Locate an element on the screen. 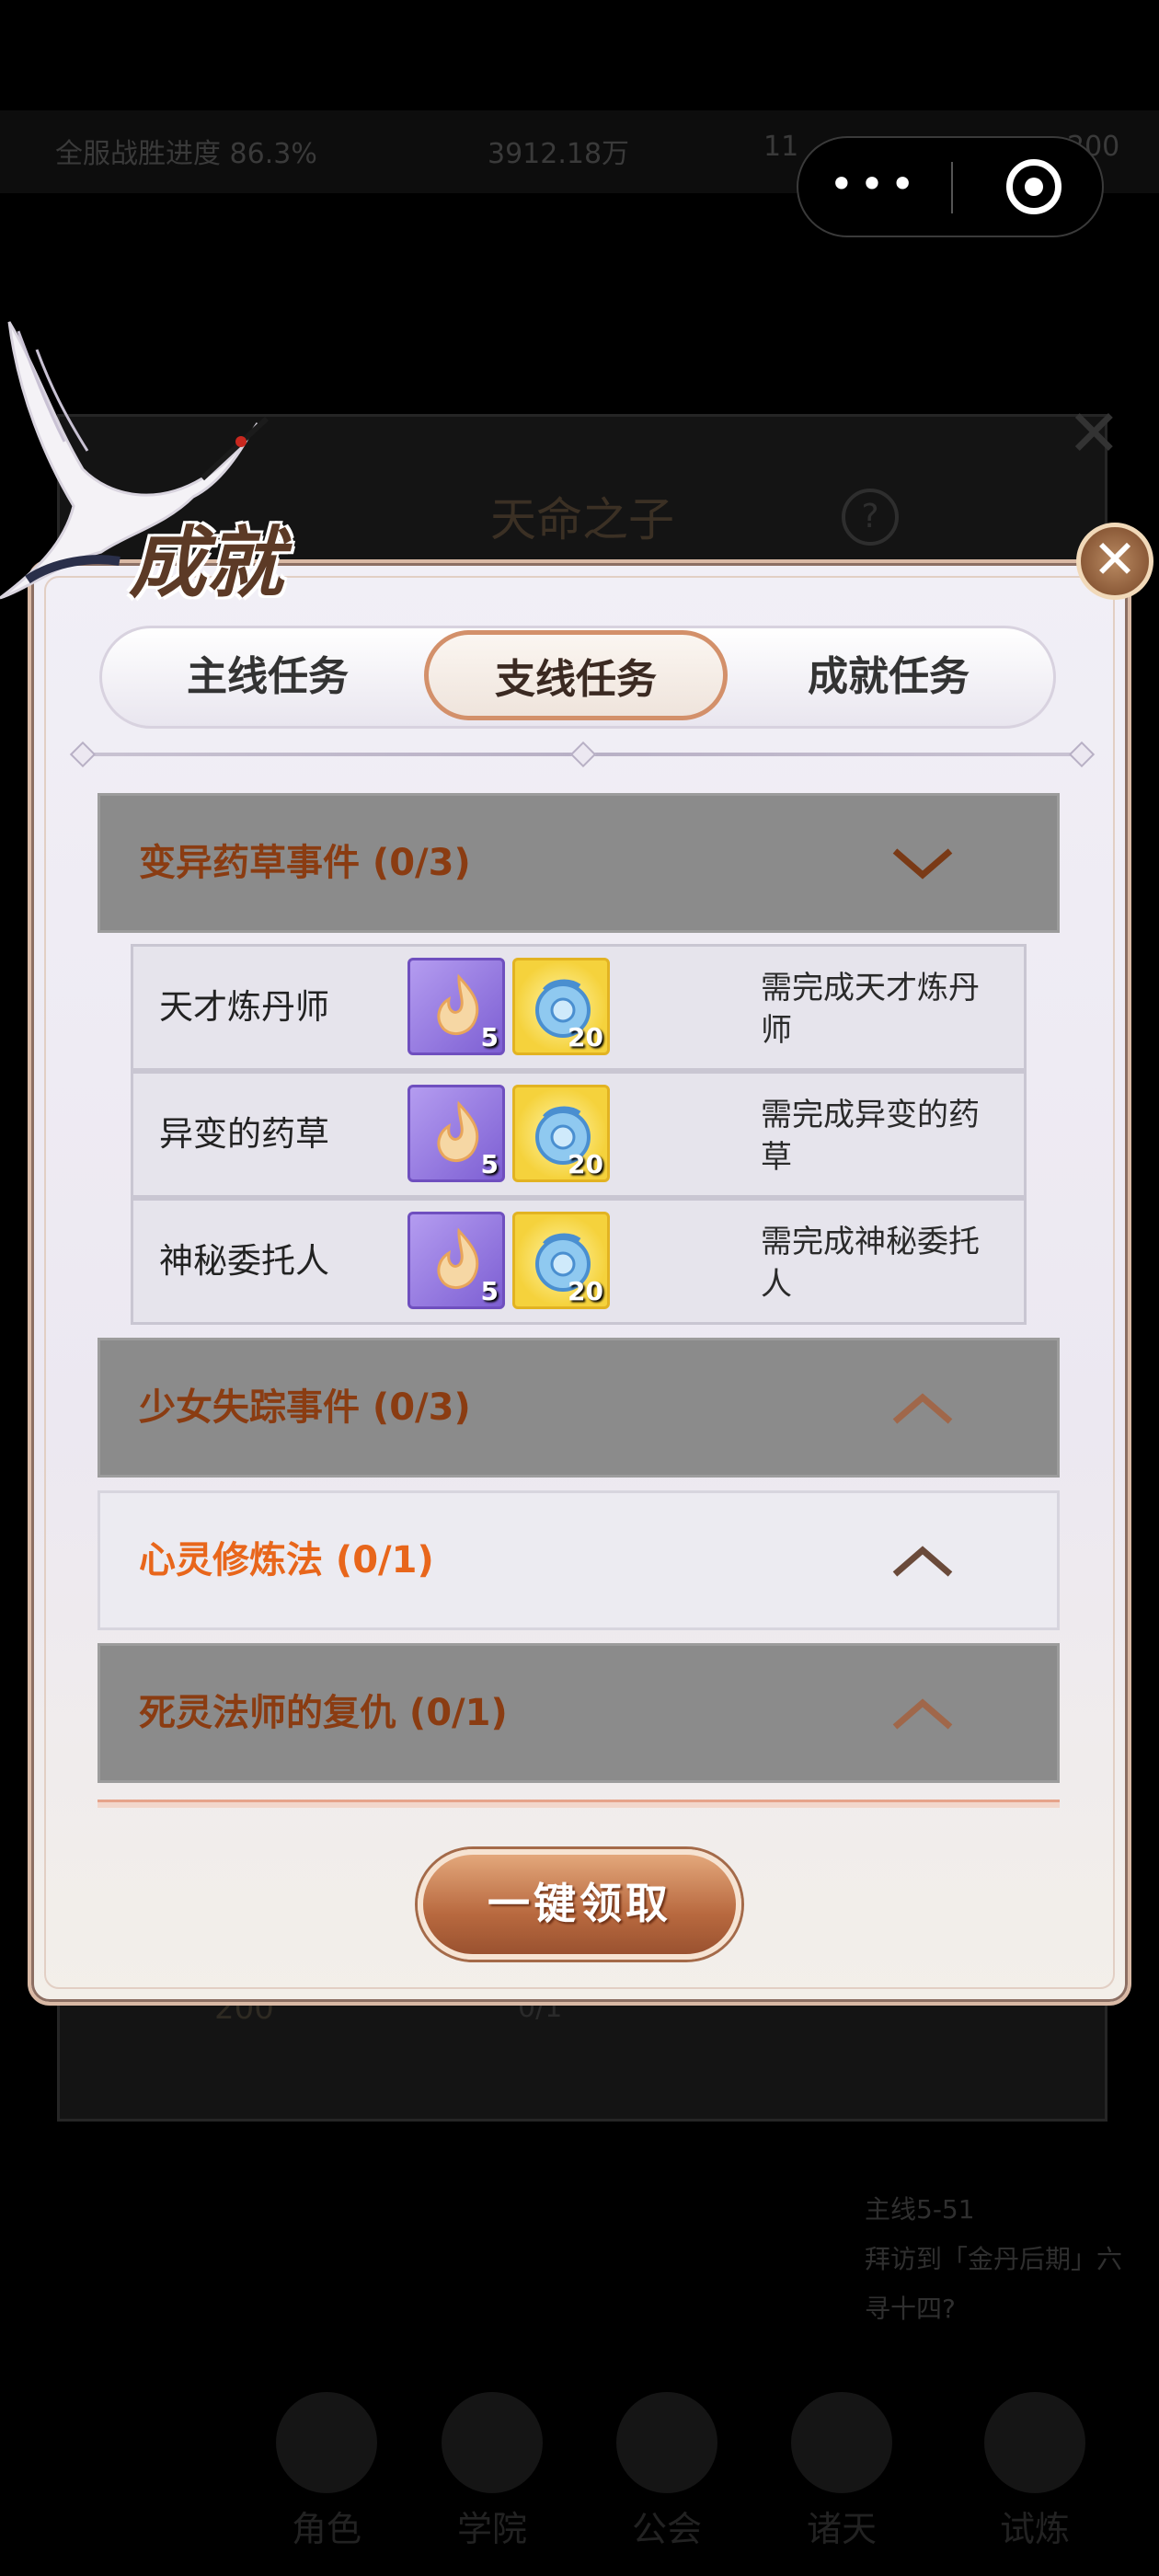 The image size is (1159, 2576). category-header: 心灵修炼法 (0/1) is located at coordinates (579, 1560).